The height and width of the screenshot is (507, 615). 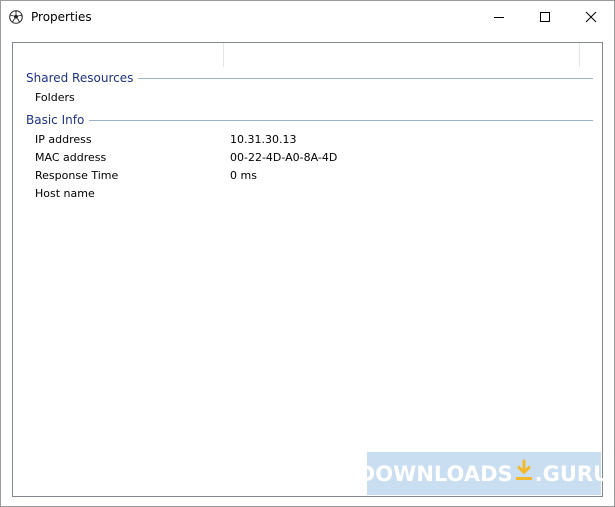 I want to click on list-item: MAC address 00-22-4D-A0-8A-4D, so click(x=307, y=158).